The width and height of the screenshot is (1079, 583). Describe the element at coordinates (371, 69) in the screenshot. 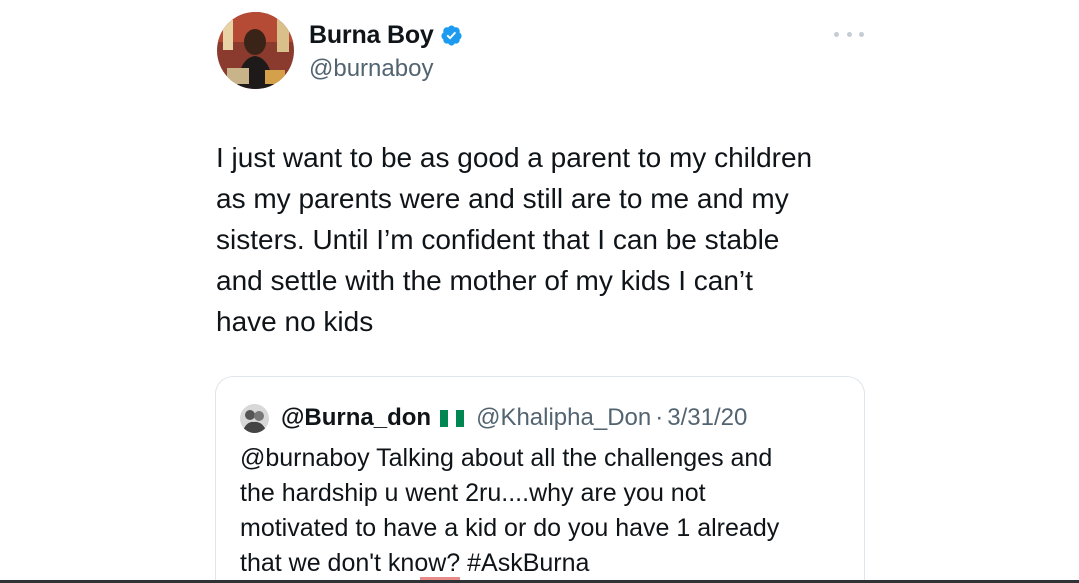

I see `author-handle: @burnaboy` at that location.